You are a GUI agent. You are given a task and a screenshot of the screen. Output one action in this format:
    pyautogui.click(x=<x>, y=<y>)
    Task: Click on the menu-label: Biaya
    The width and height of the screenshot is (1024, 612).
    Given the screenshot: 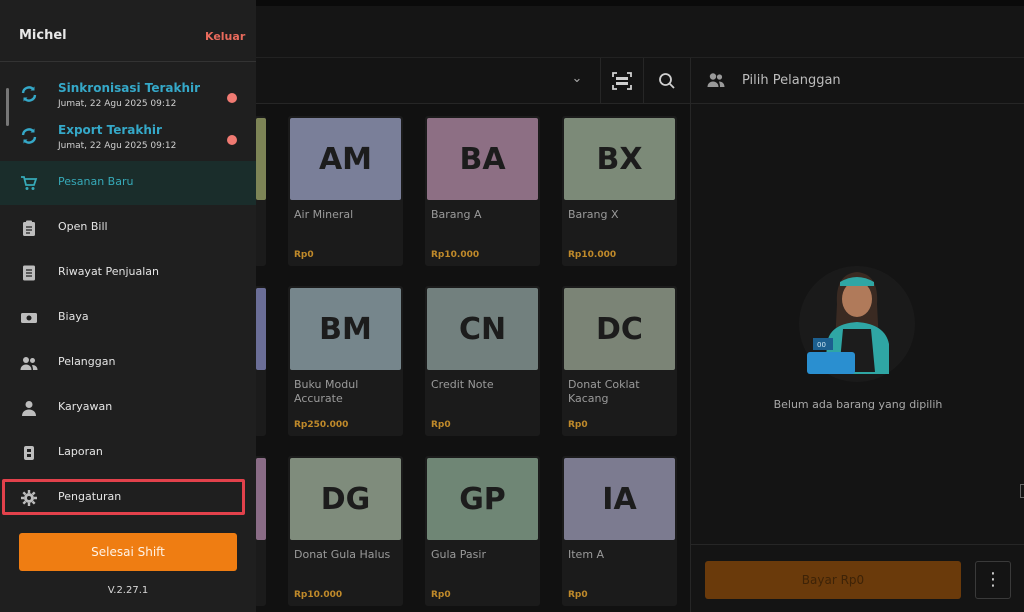 What is the action you would take?
    pyautogui.click(x=73, y=316)
    